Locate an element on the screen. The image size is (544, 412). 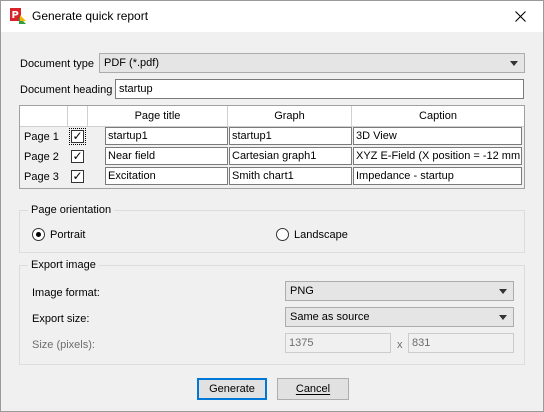
page-3-graph-cell: Smith chart1 is located at coordinates (290, 176).